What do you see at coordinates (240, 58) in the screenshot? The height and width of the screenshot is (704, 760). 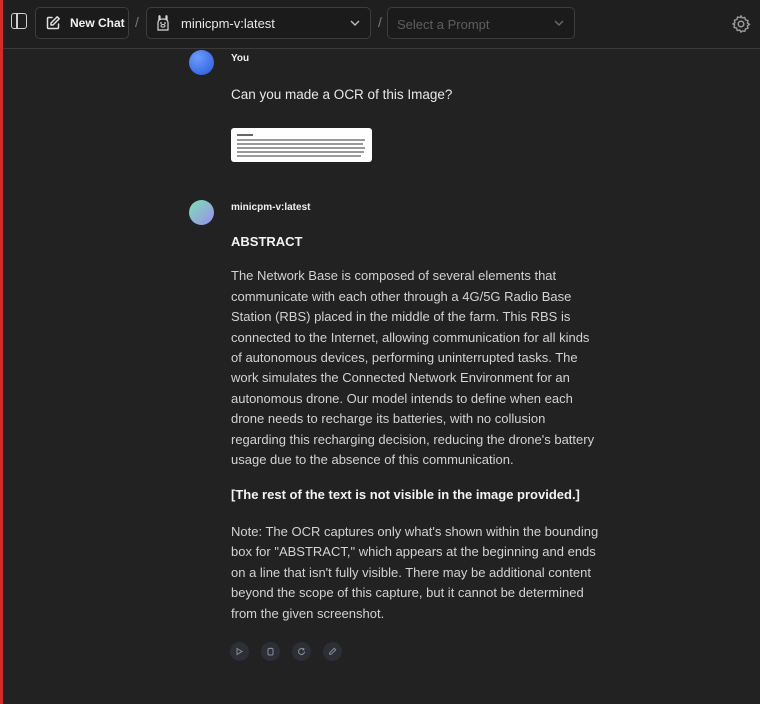 I see `user-sender-name: You` at bounding box center [240, 58].